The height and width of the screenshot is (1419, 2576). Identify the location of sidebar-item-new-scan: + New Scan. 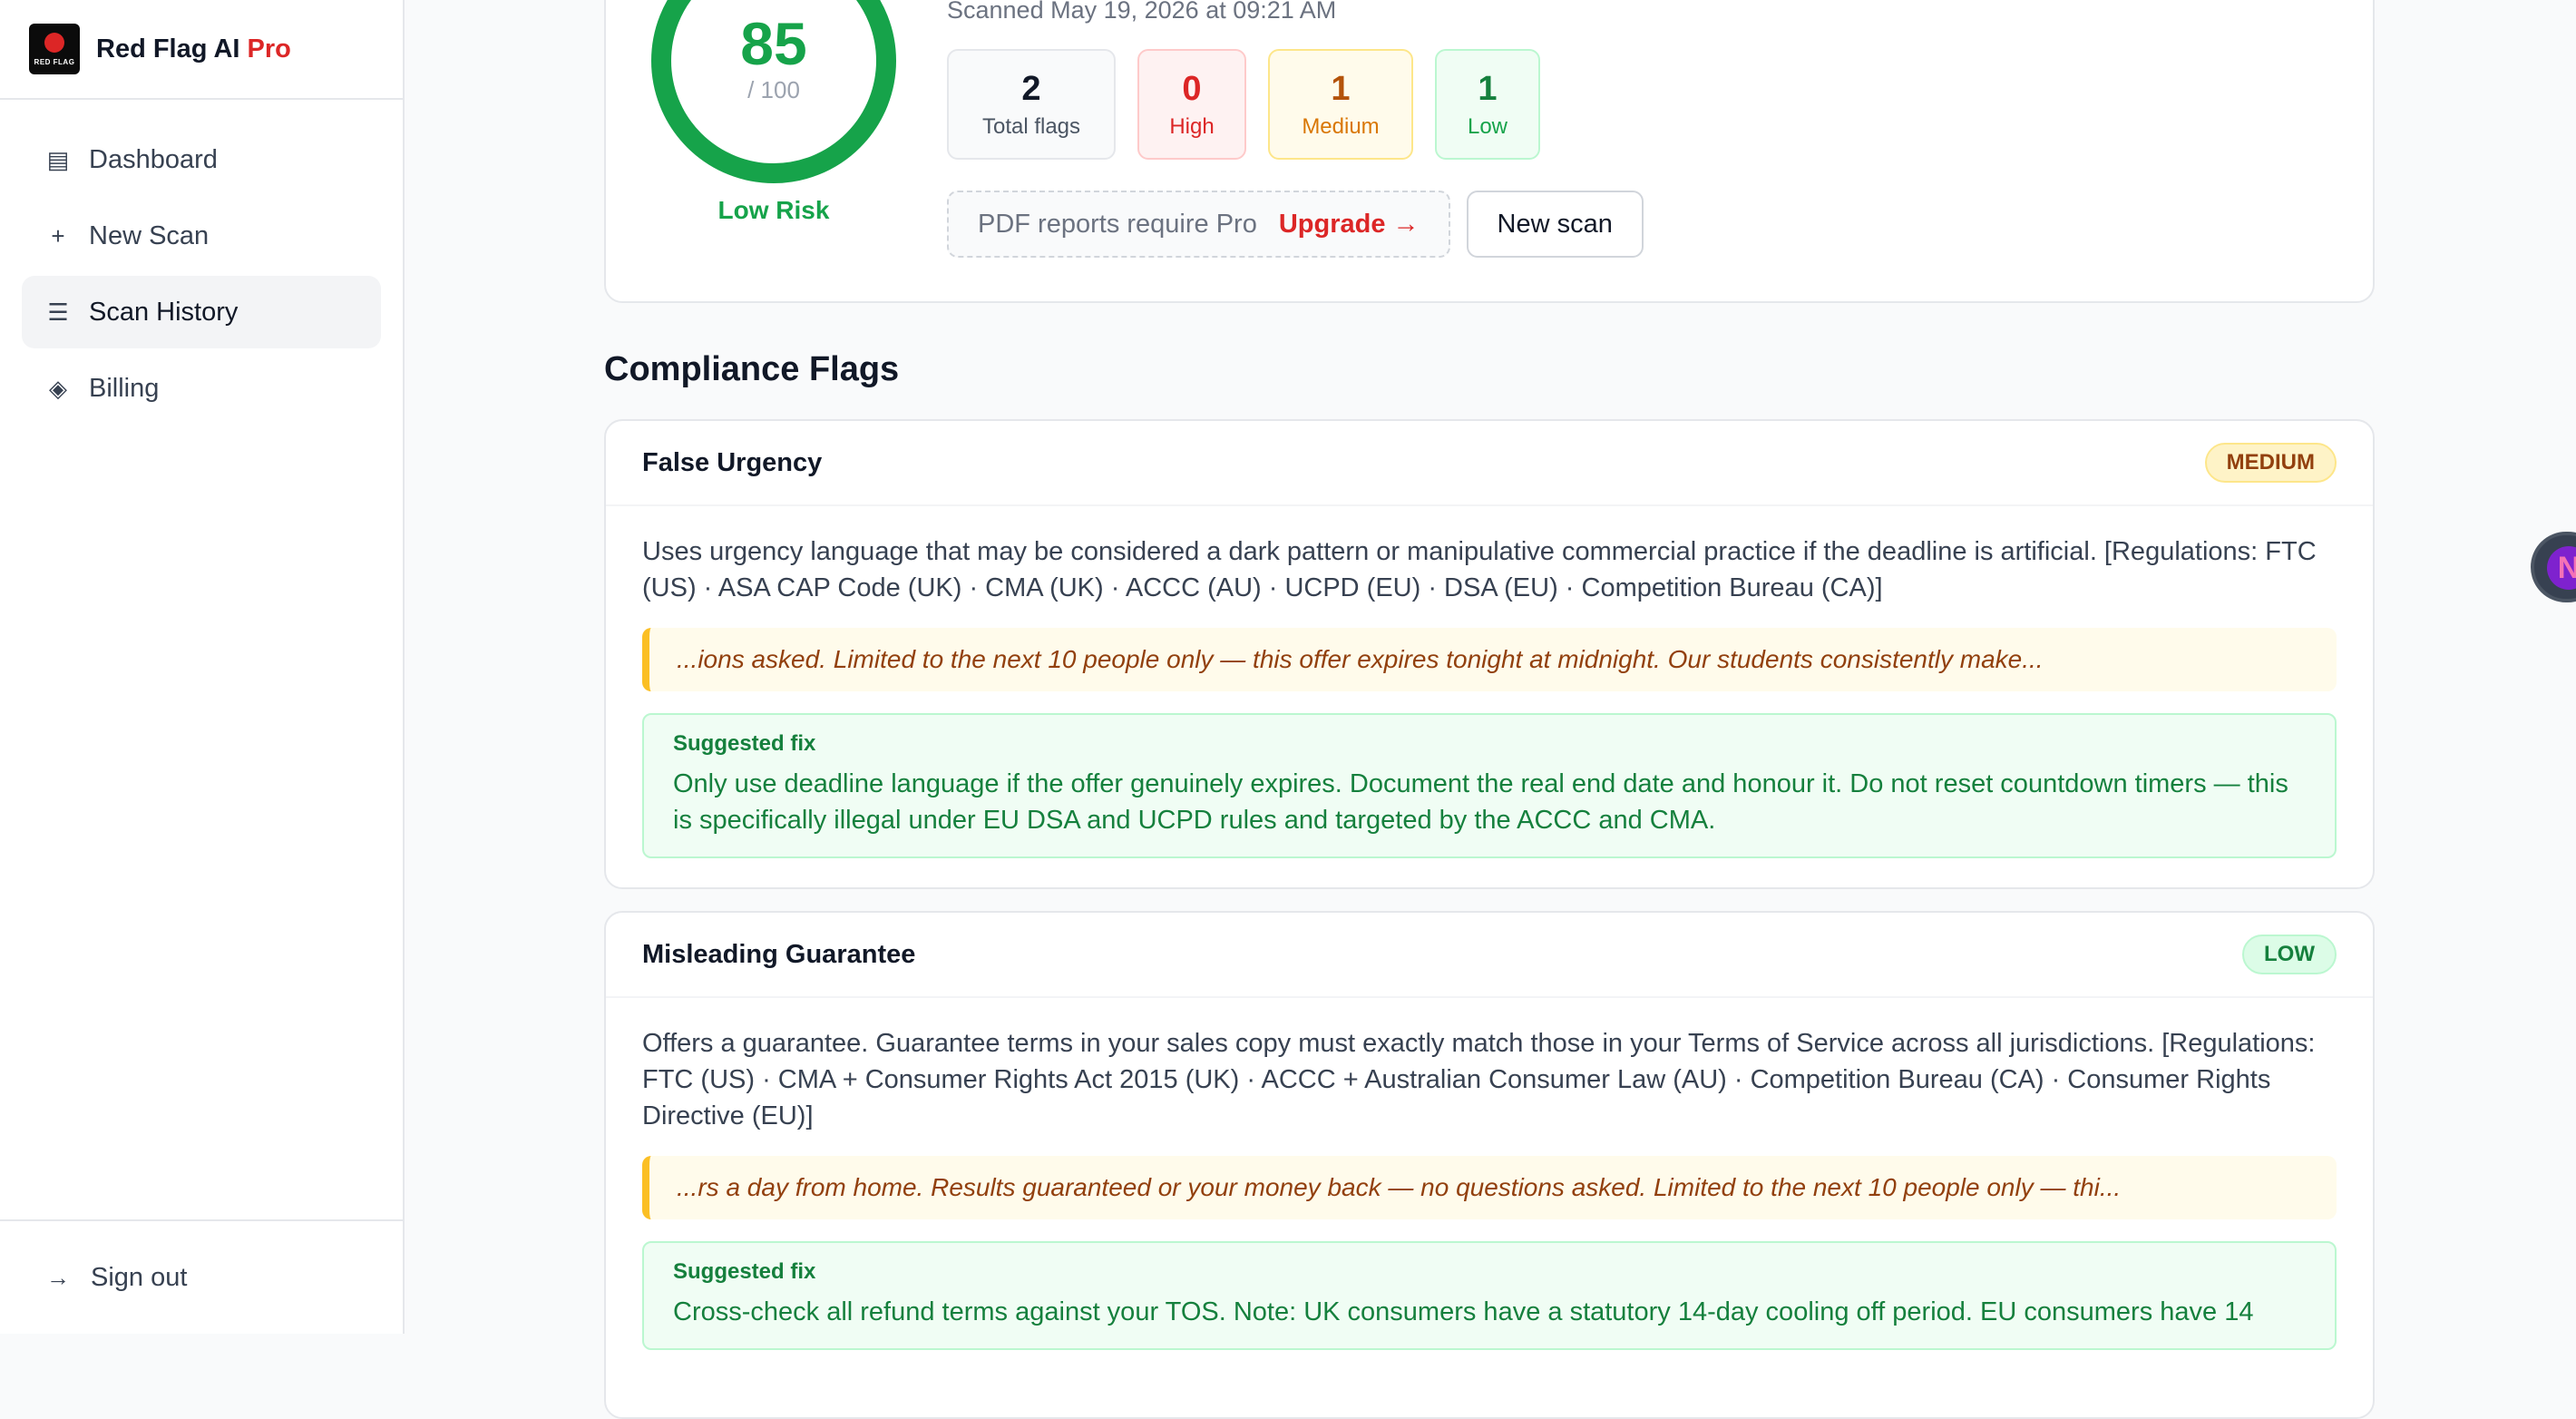
(201, 236).